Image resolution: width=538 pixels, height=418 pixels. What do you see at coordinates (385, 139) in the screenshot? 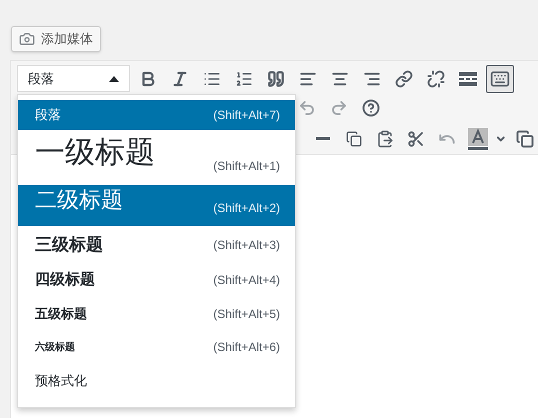
I see `paste-icon` at bounding box center [385, 139].